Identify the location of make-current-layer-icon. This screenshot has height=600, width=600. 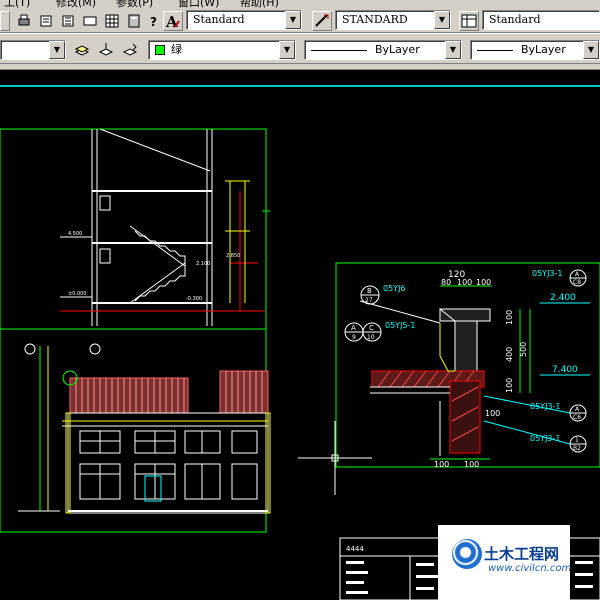
(106, 50).